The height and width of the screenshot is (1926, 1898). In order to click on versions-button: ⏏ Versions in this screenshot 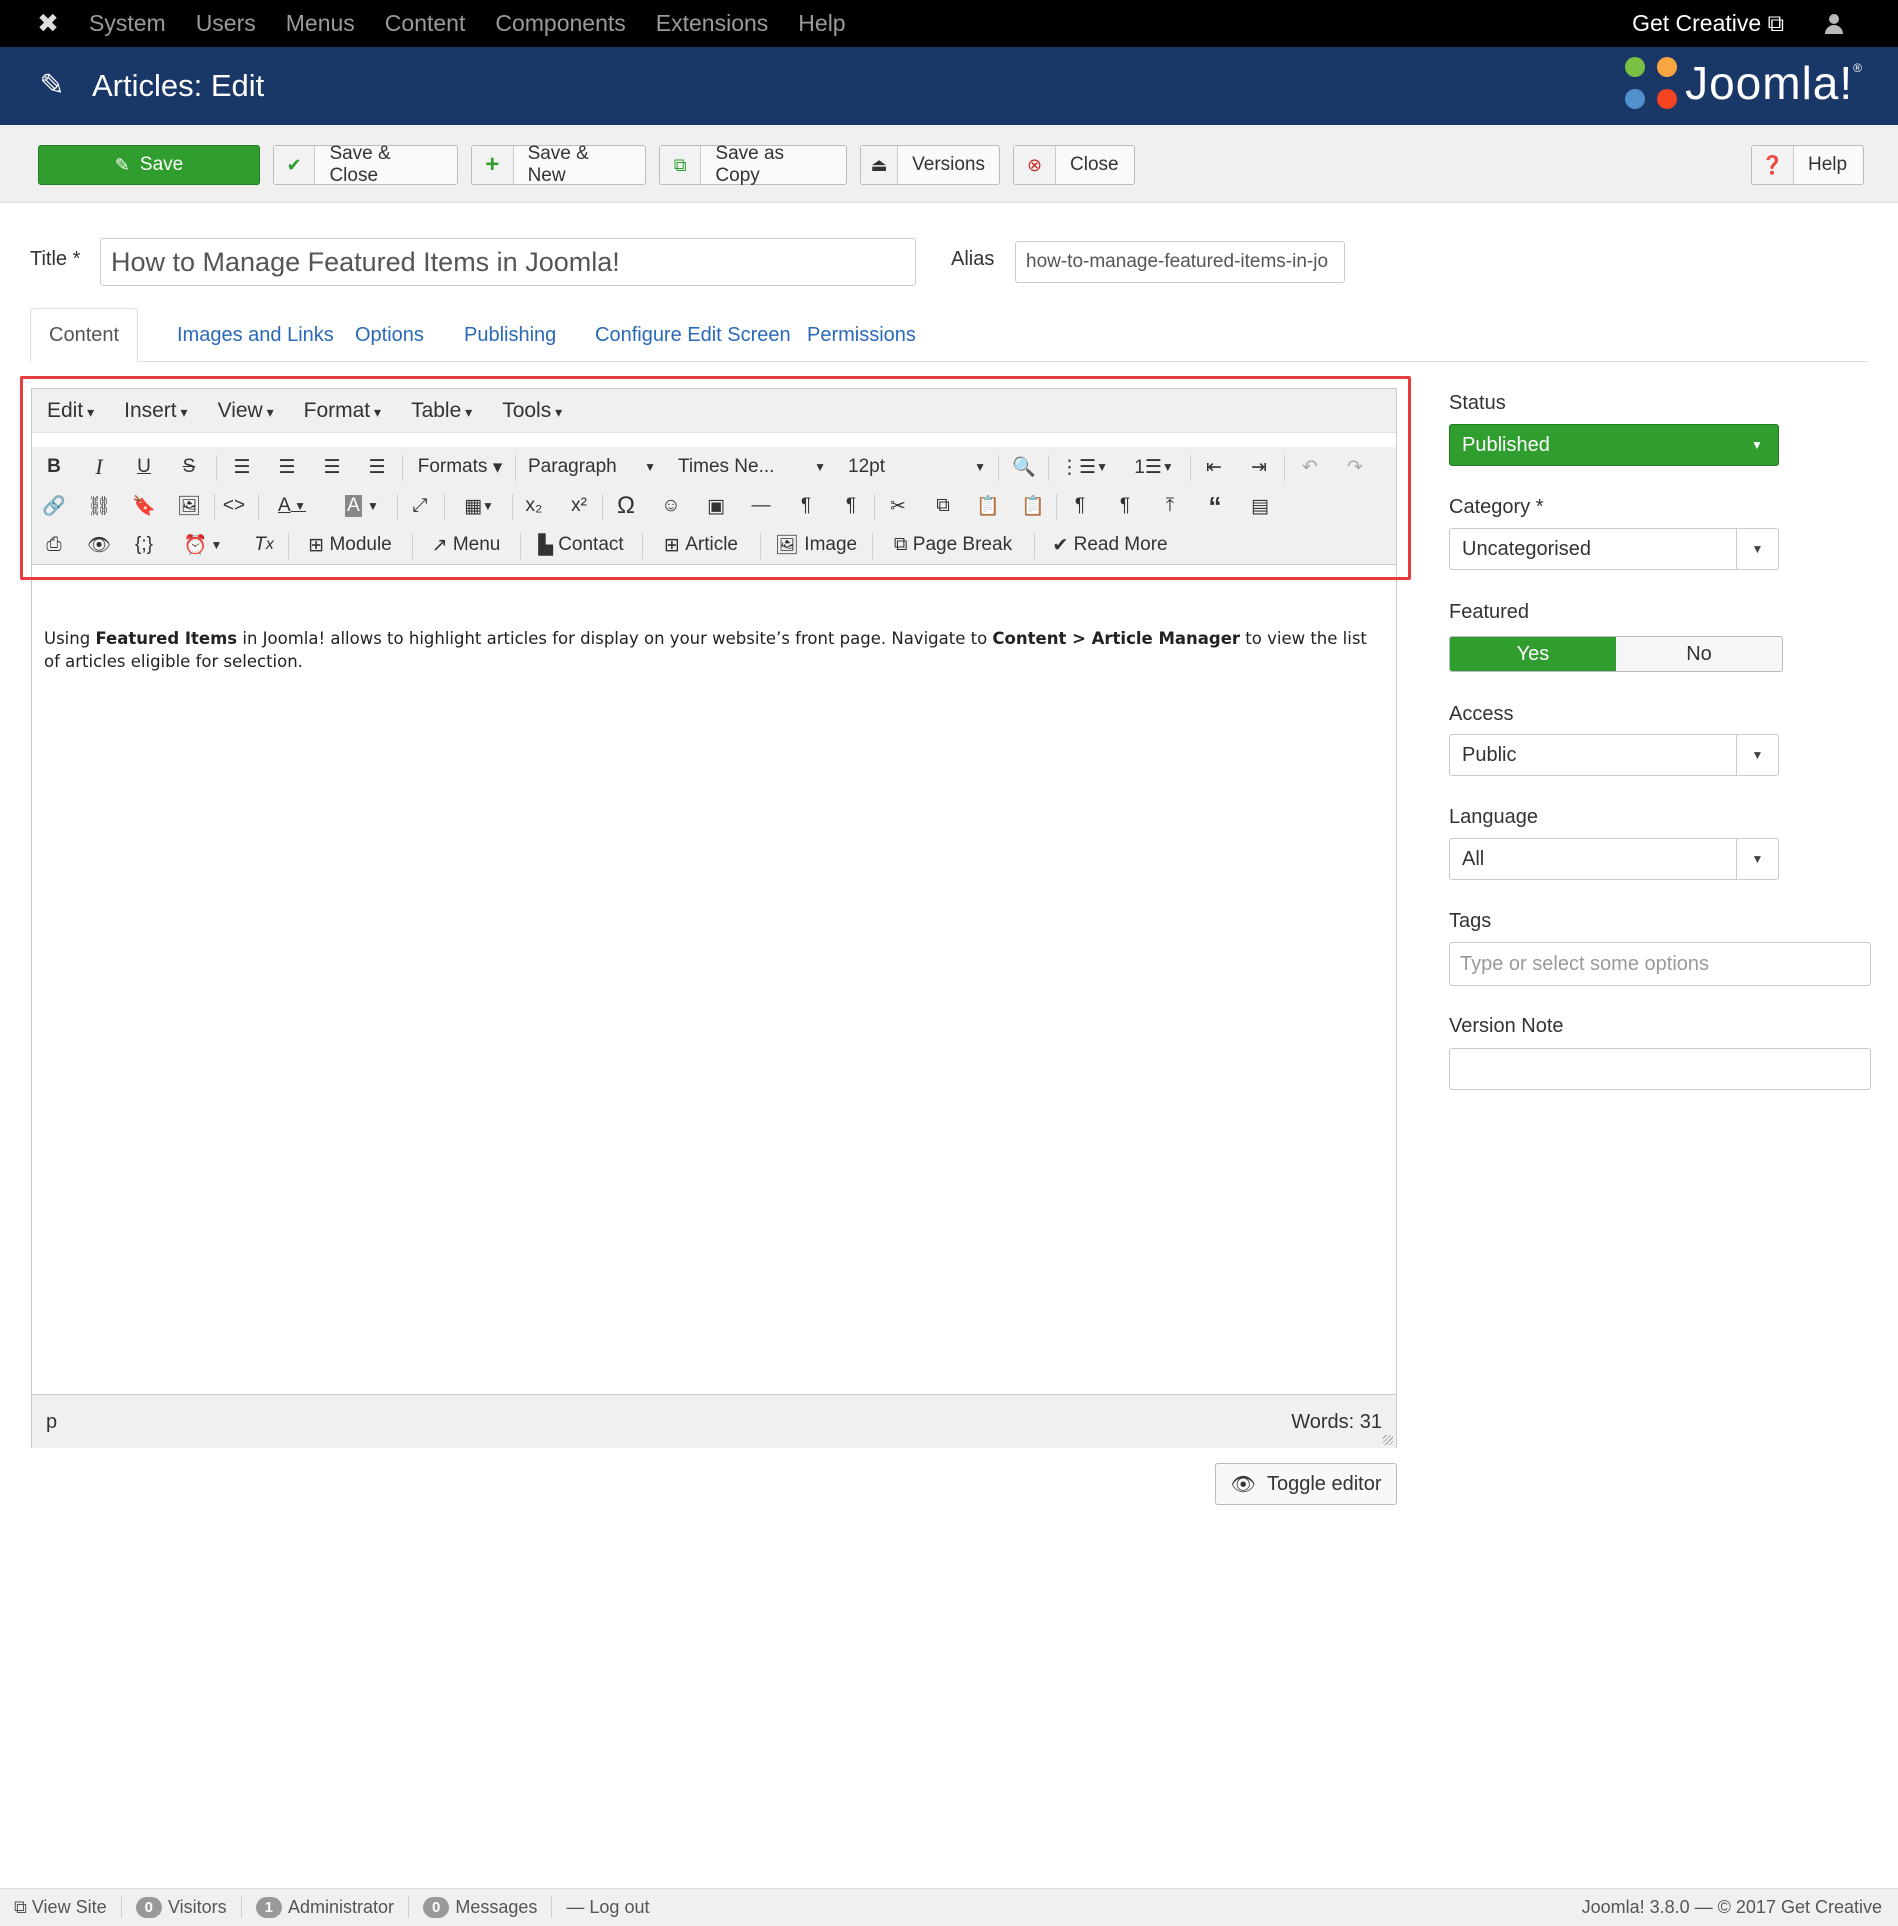, I will do `click(930, 165)`.